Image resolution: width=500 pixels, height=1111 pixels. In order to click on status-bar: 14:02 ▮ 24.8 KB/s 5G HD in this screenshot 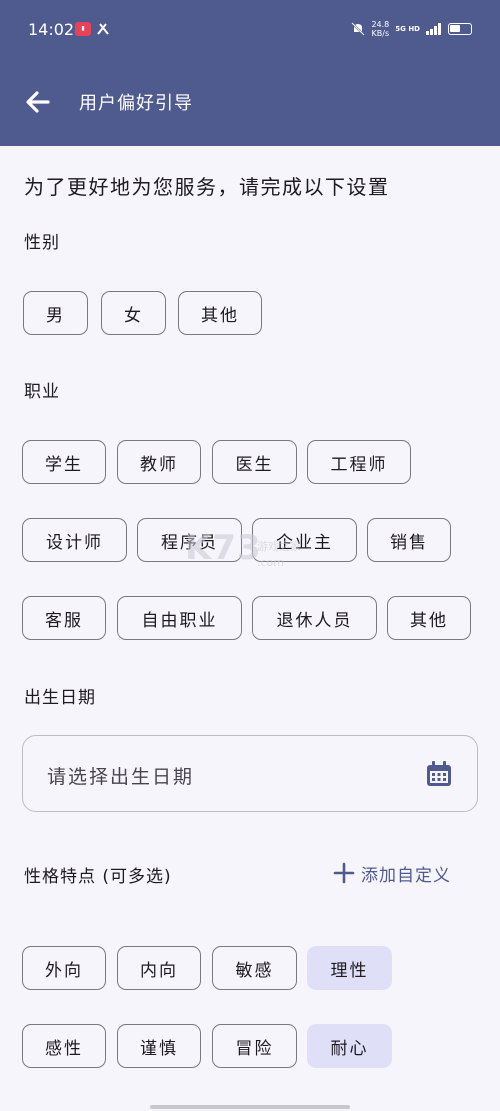, I will do `click(250, 30)`.